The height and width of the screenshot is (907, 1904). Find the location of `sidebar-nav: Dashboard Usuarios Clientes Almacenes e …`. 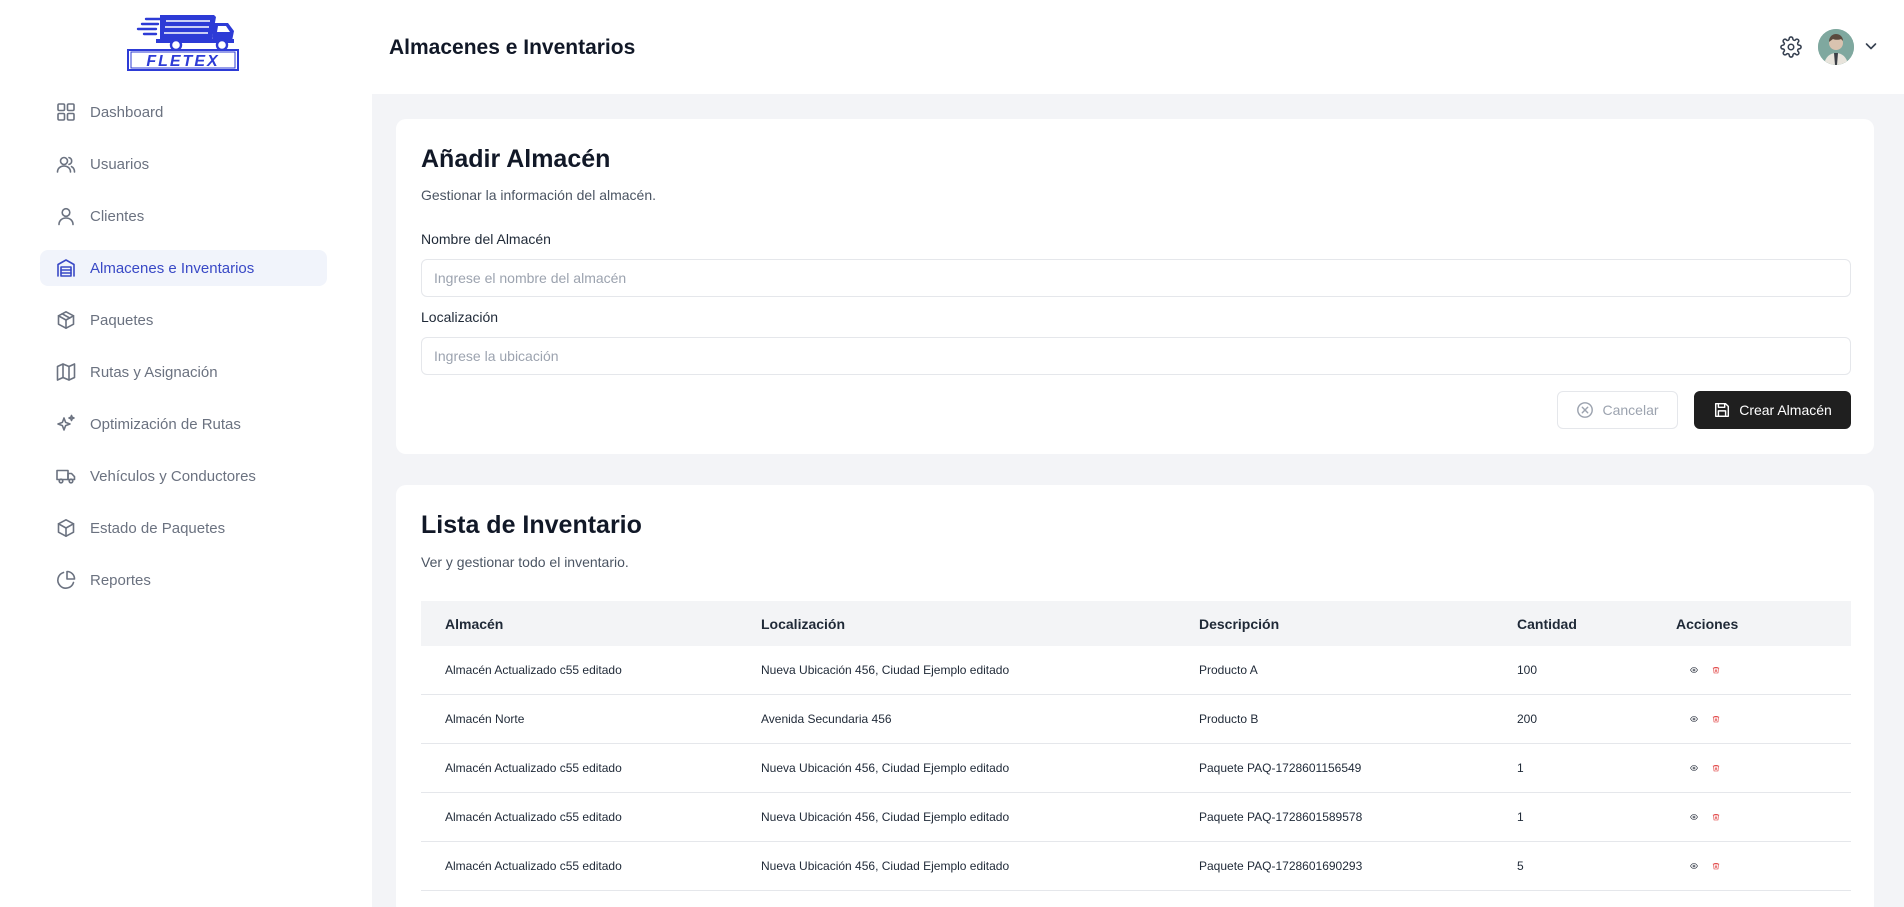

sidebar-nav: Dashboard Usuarios Clientes Almacenes e … is located at coordinates (183, 354).